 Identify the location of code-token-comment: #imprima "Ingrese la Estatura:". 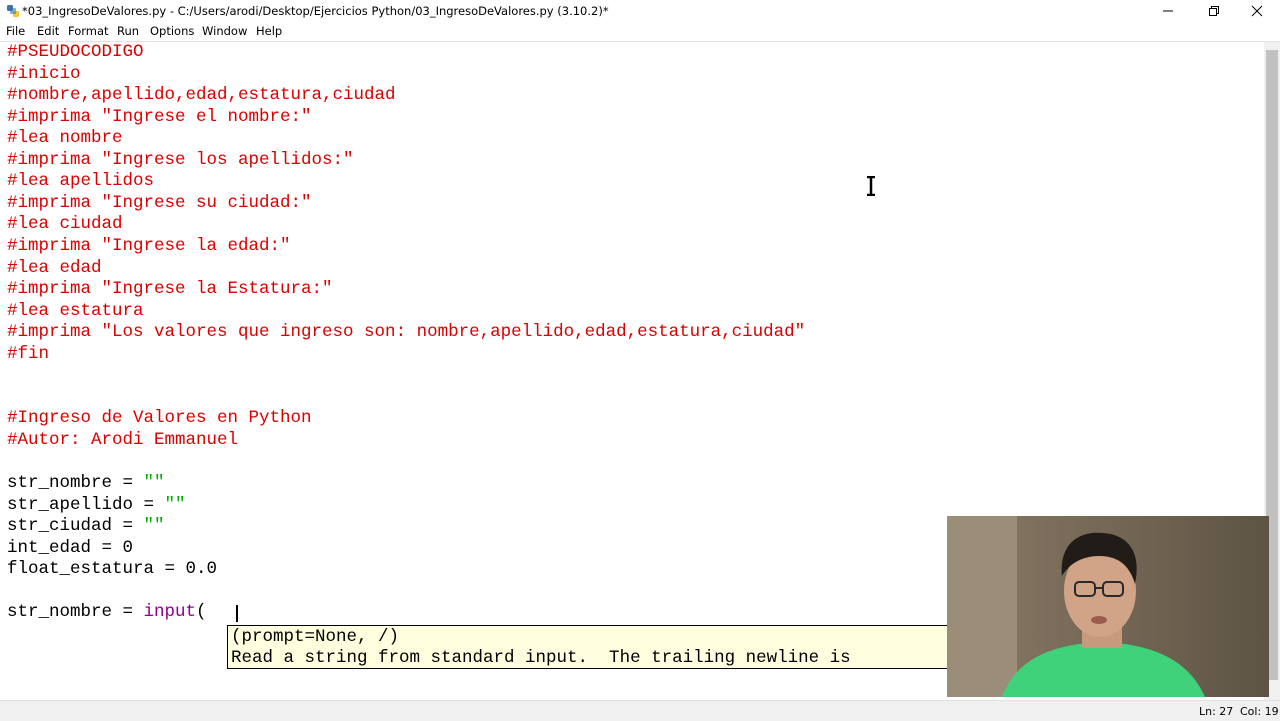
(170, 289).